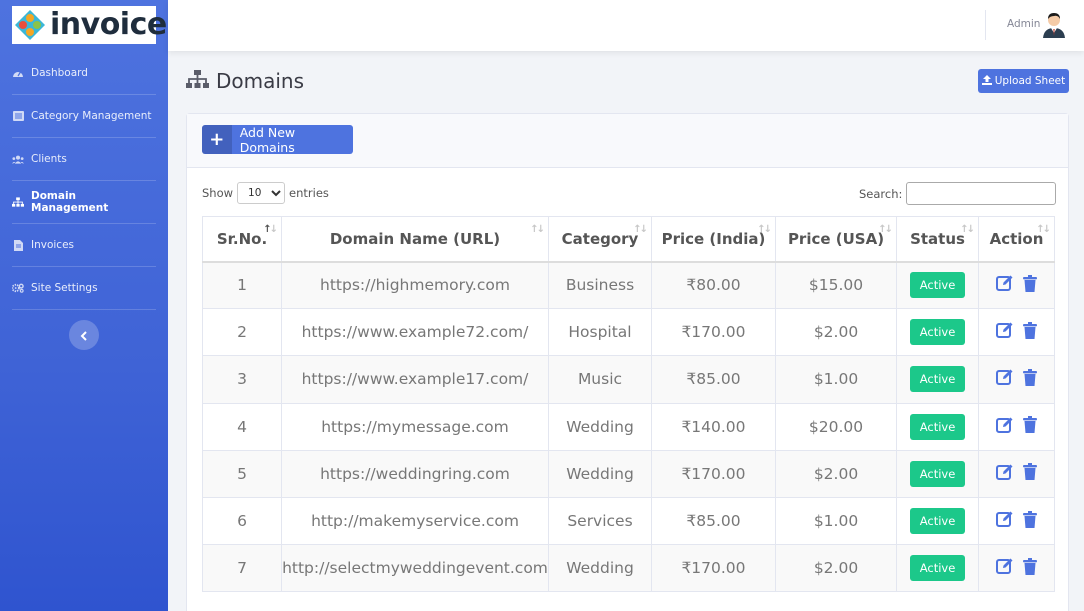 This screenshot has width=1084, height=611. I want to click on cell-price-india: ₹140.00, so click(713, 426).